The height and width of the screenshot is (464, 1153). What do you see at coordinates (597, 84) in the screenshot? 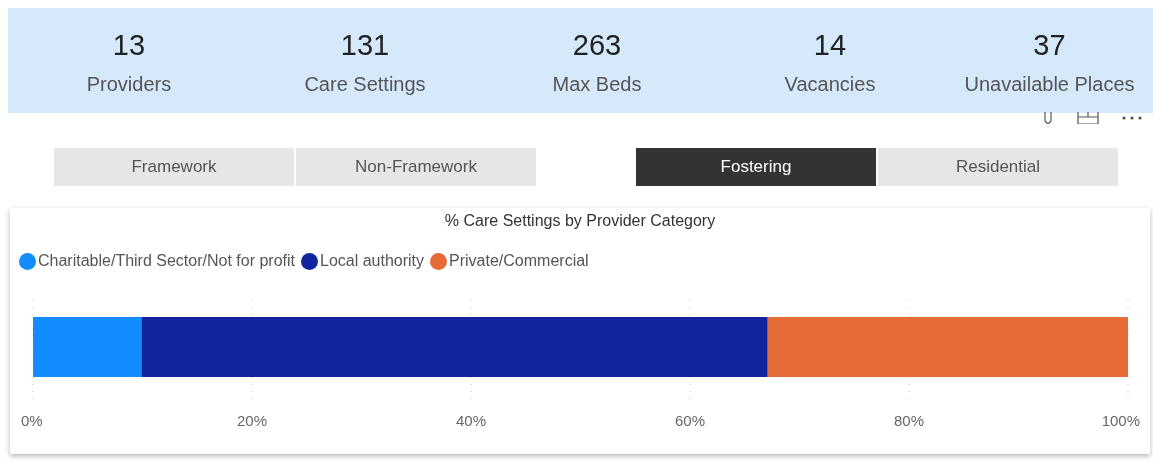
I see `kpi-label: Max Beds` at bounding box center [597, 84].